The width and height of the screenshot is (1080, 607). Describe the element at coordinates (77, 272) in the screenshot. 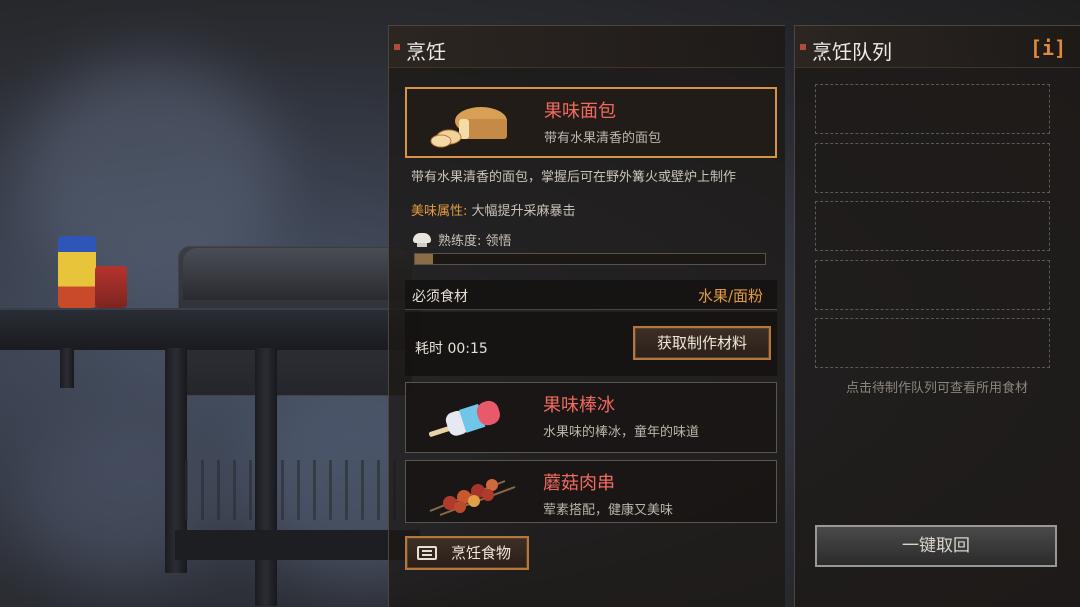

I see `bottle` at that location.